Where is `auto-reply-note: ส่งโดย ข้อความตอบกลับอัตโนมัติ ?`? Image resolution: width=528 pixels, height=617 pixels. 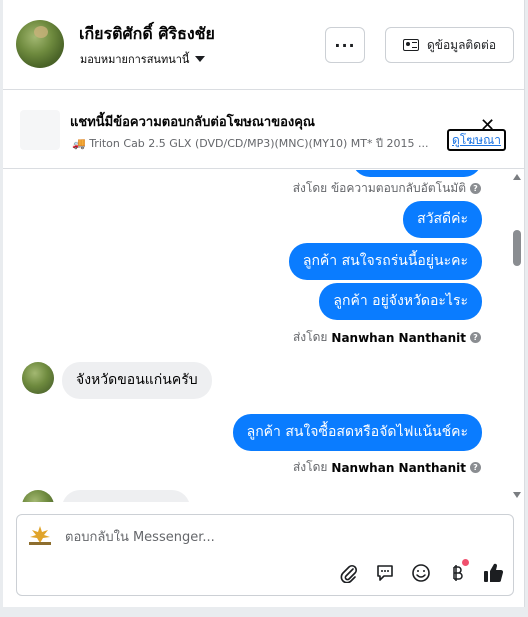
auto-reply-note: ส่งโดย ข้อความตอบกลับอัตโนมัติ ? is located at coordinates (387, 188).